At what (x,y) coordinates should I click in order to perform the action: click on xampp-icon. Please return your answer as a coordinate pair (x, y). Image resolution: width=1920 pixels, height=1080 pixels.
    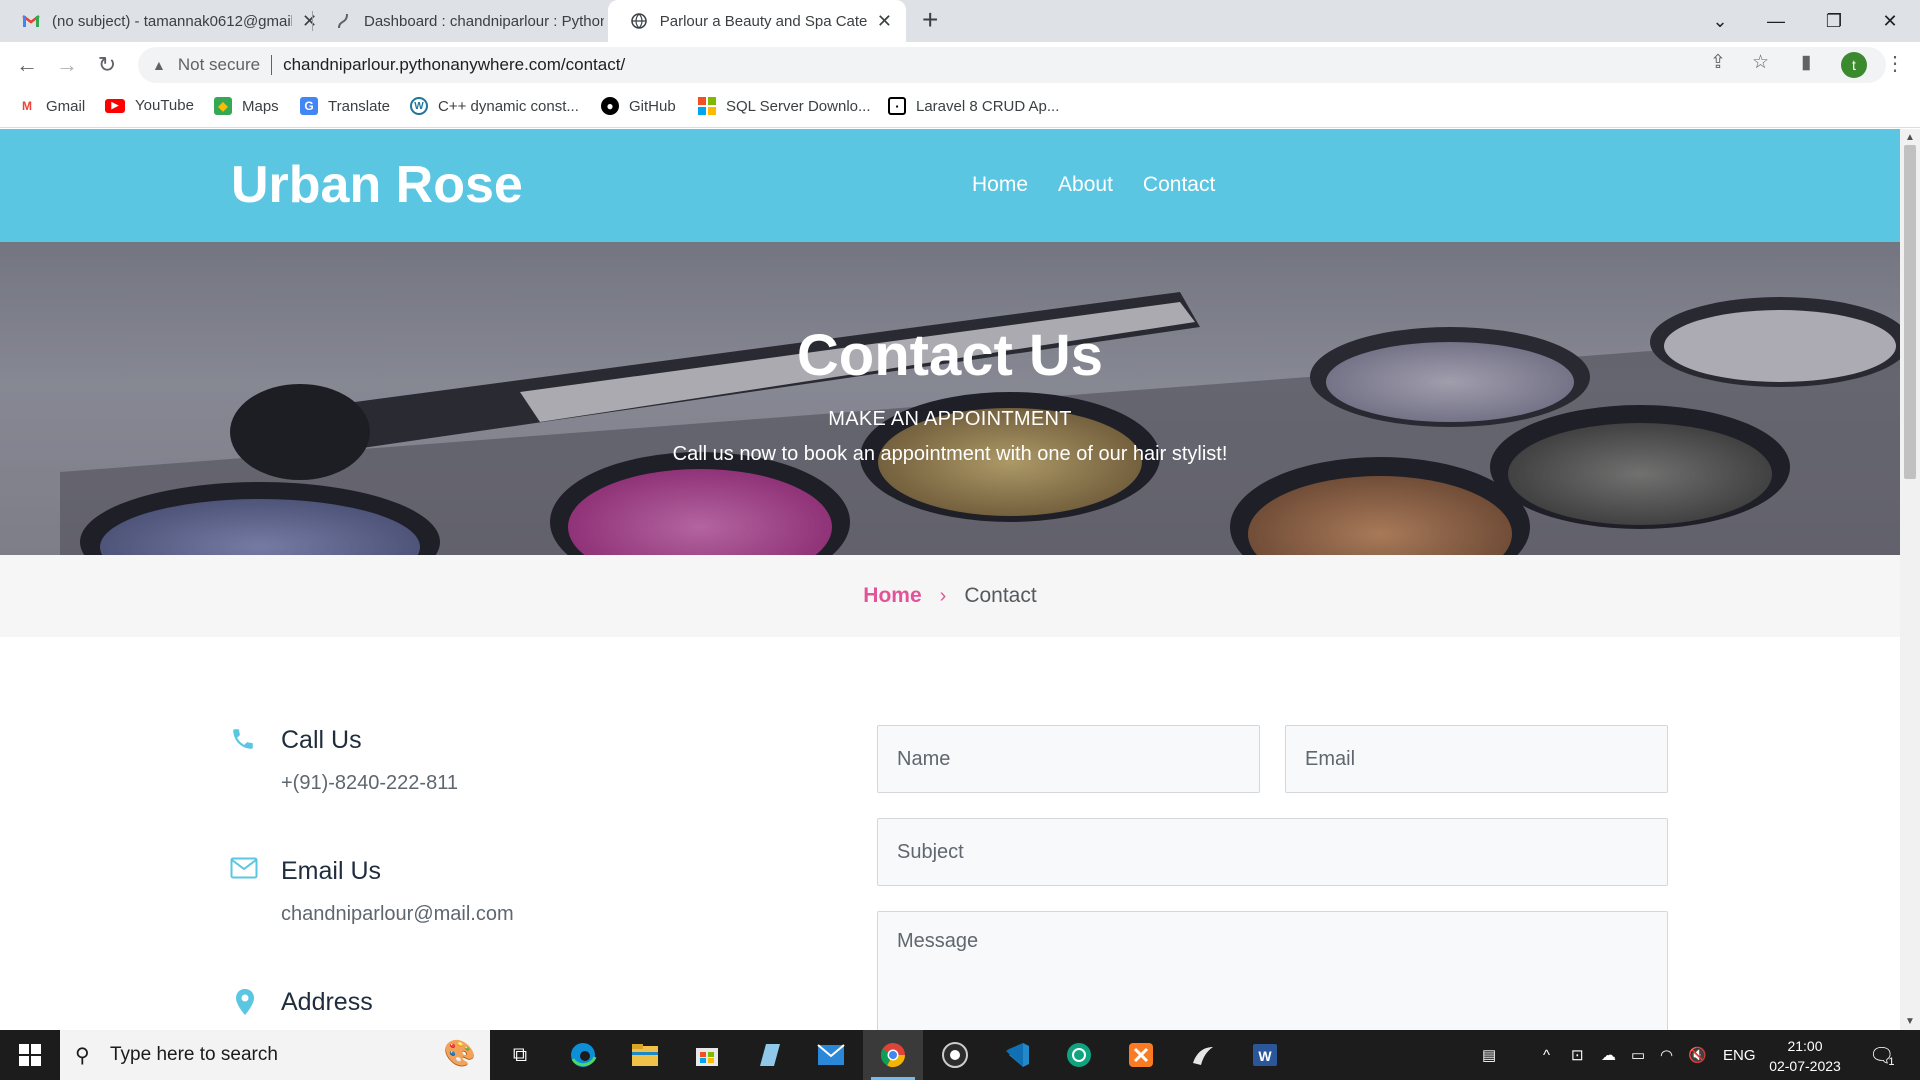
    Looking at the image, I should click on (1141, 1055).